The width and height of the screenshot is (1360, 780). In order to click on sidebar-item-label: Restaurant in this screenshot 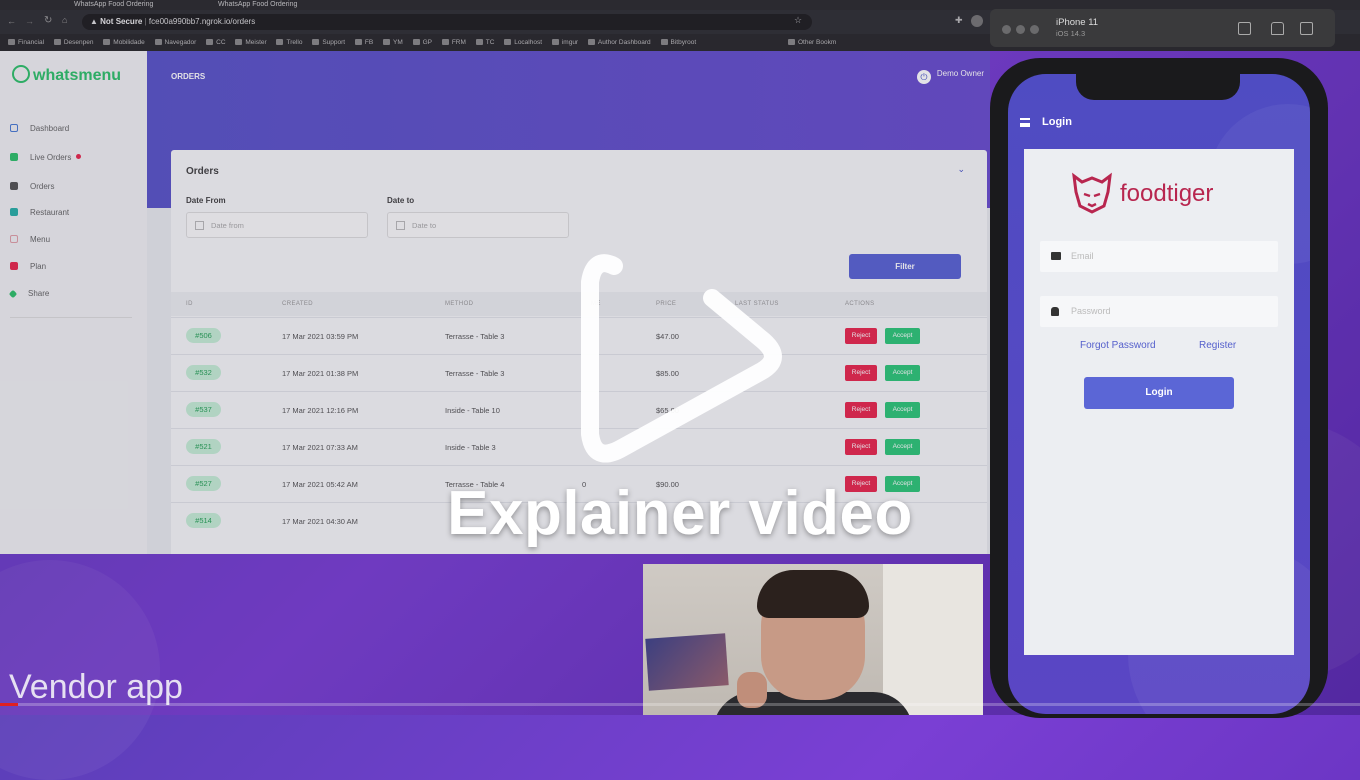, I will do `click(50, 212)`.